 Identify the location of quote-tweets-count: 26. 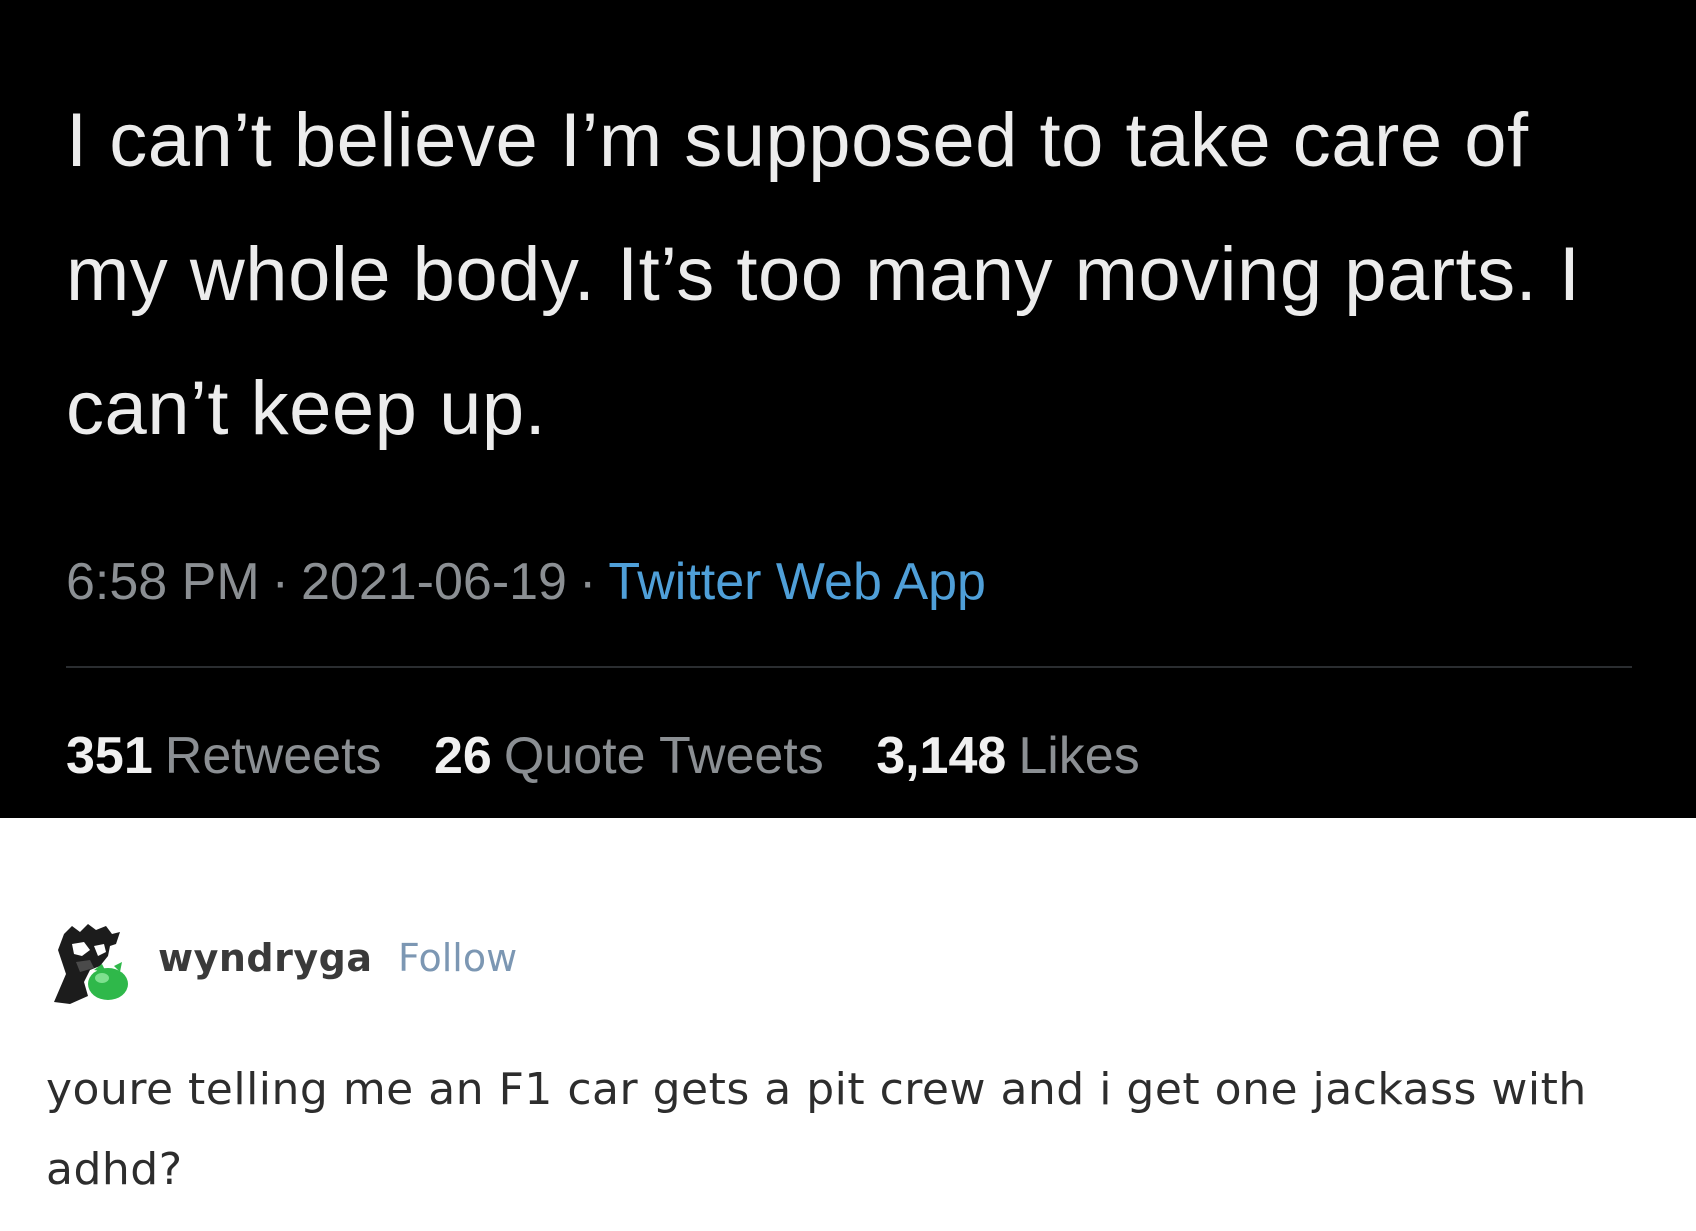
(462, 756).